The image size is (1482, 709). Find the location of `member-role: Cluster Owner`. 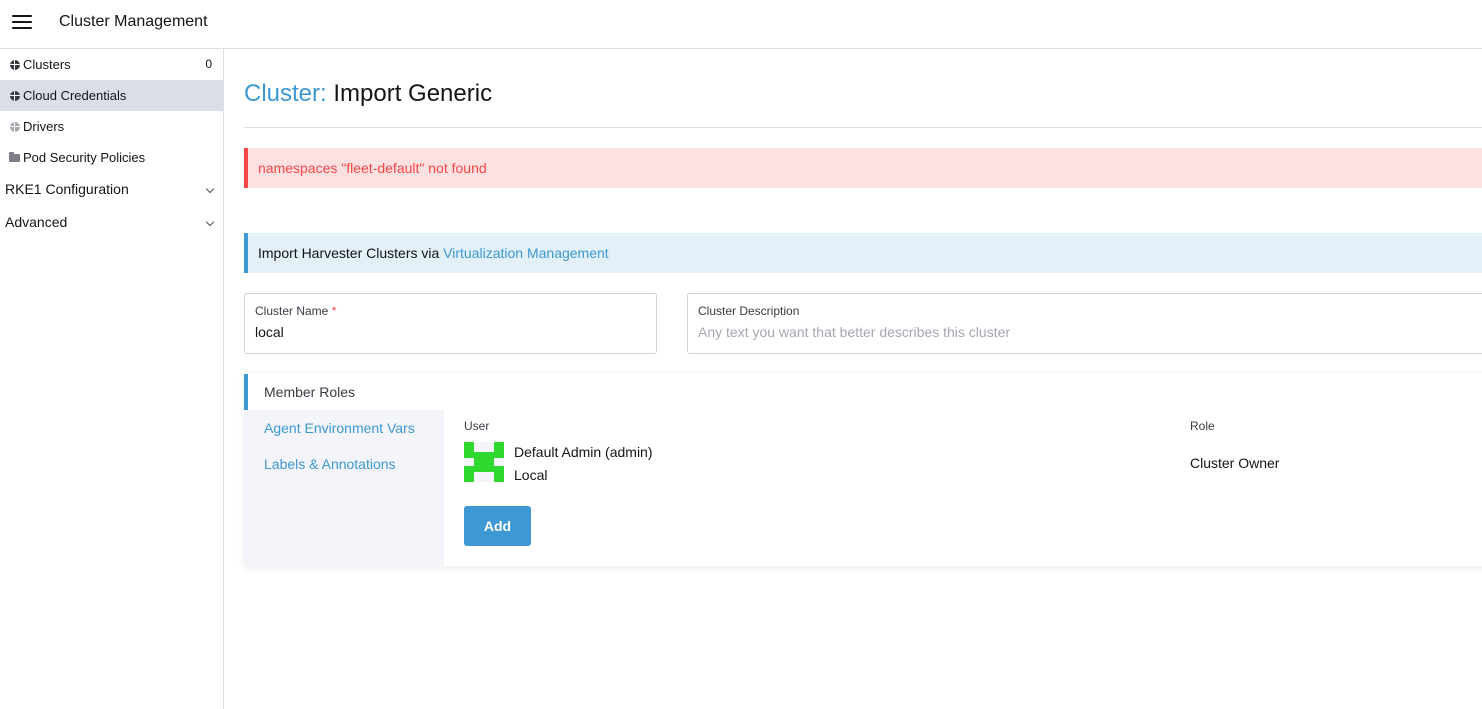

member-role: Cluster Owner is located at coordinates (1235, 463).